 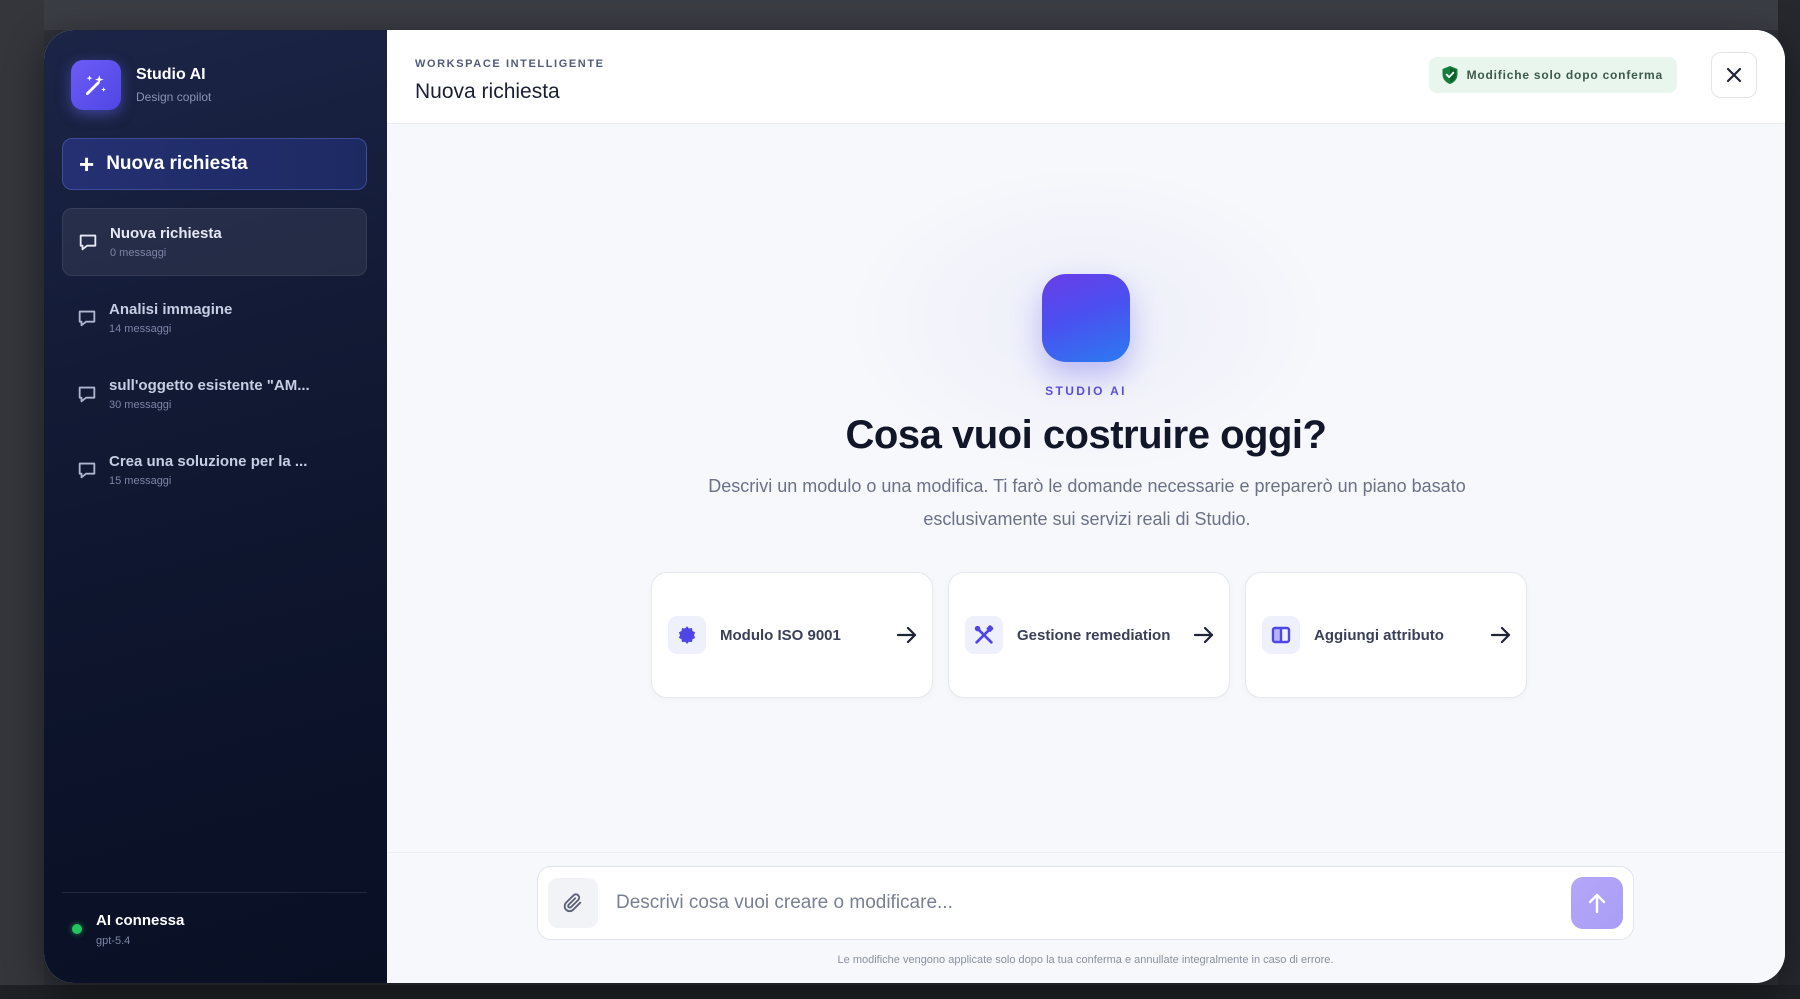 I want to click on suggestion-label: Modulo ISO 9001, so click(x=780, y=635).